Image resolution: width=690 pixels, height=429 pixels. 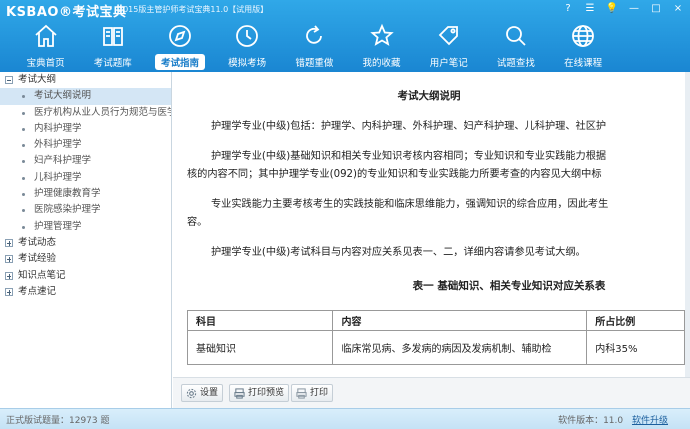 What do you see at coordinates (58, 145) in the screenshot?
I see `tree-label: 外科护理学` at bounding box center [58, 145].